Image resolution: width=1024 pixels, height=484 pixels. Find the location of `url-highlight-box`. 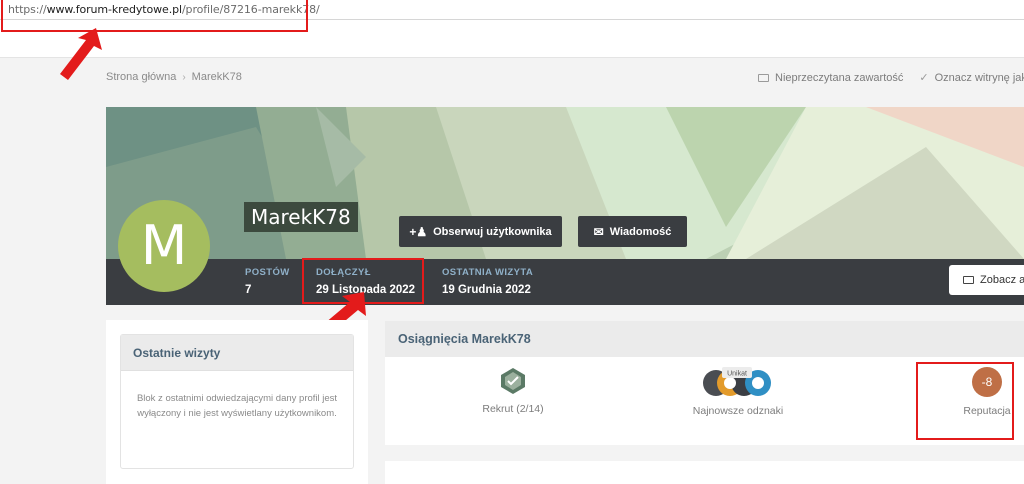

url-highlight-box is located at coordinates (154, 16).